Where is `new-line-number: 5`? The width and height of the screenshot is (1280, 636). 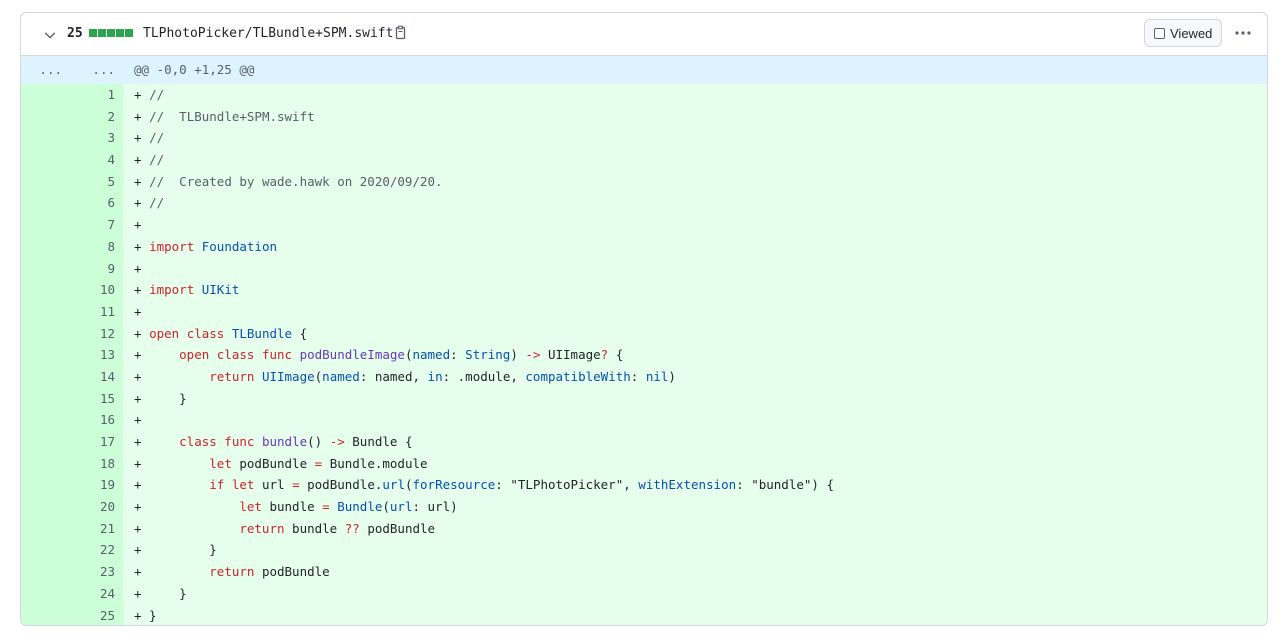 new-line-number: 5 is located at coordinates (97, 181).